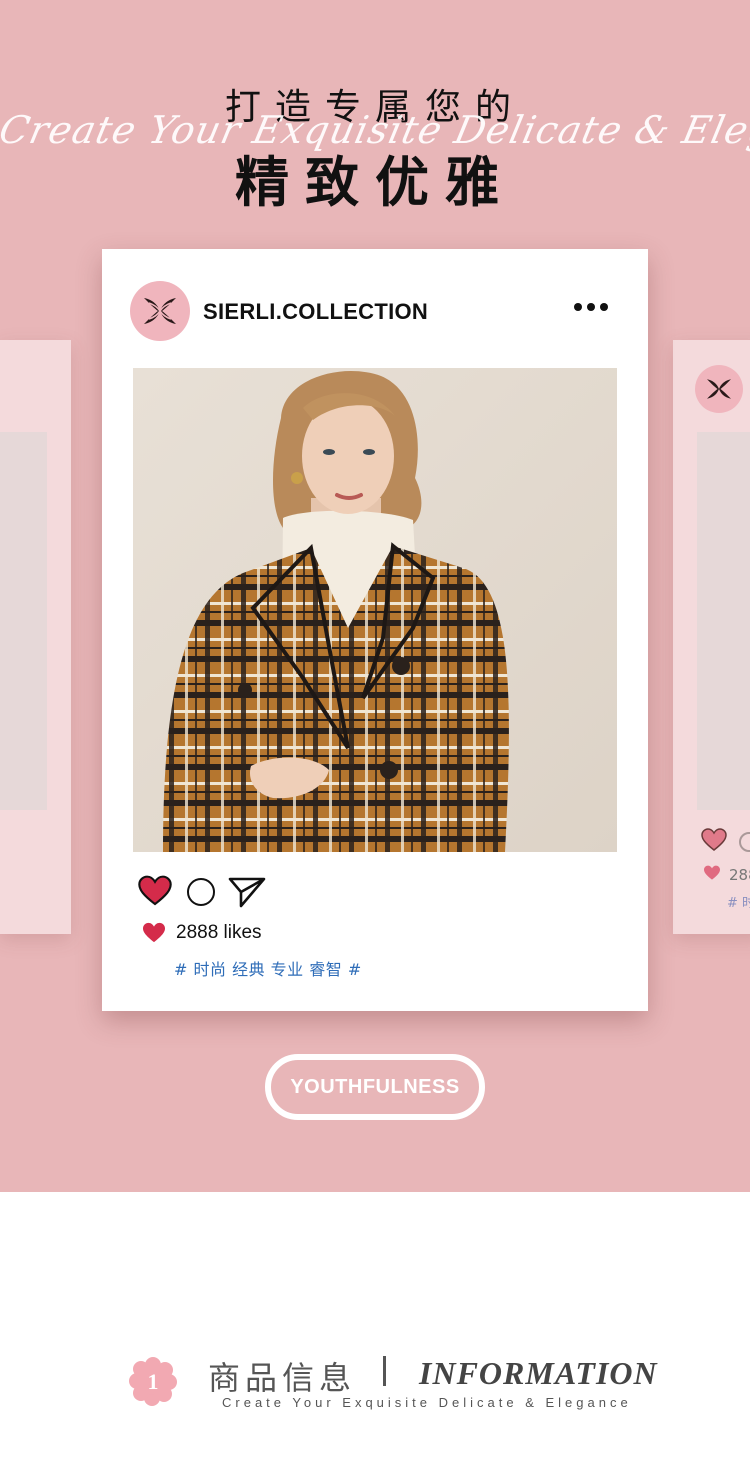 Image resolution: width=750 pixels, height=1461 pixels. What do you see at coordinates (384, 1371) in the screenshot?
I see `divider` at bounding box center [384, 1371].